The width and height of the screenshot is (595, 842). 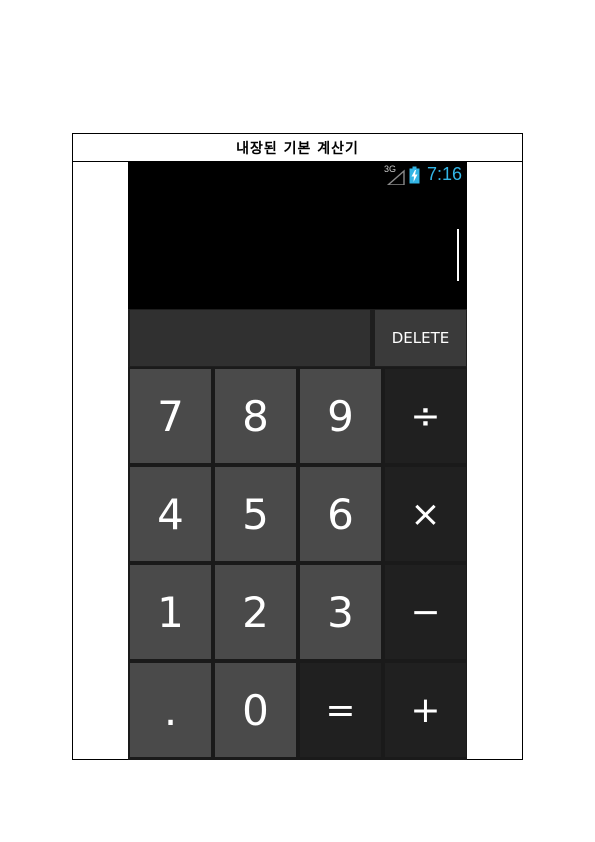 What do you see at coordinates (340, 514) in the screenshot?
I see `key-6: 6` at bounding box center [340, 514].